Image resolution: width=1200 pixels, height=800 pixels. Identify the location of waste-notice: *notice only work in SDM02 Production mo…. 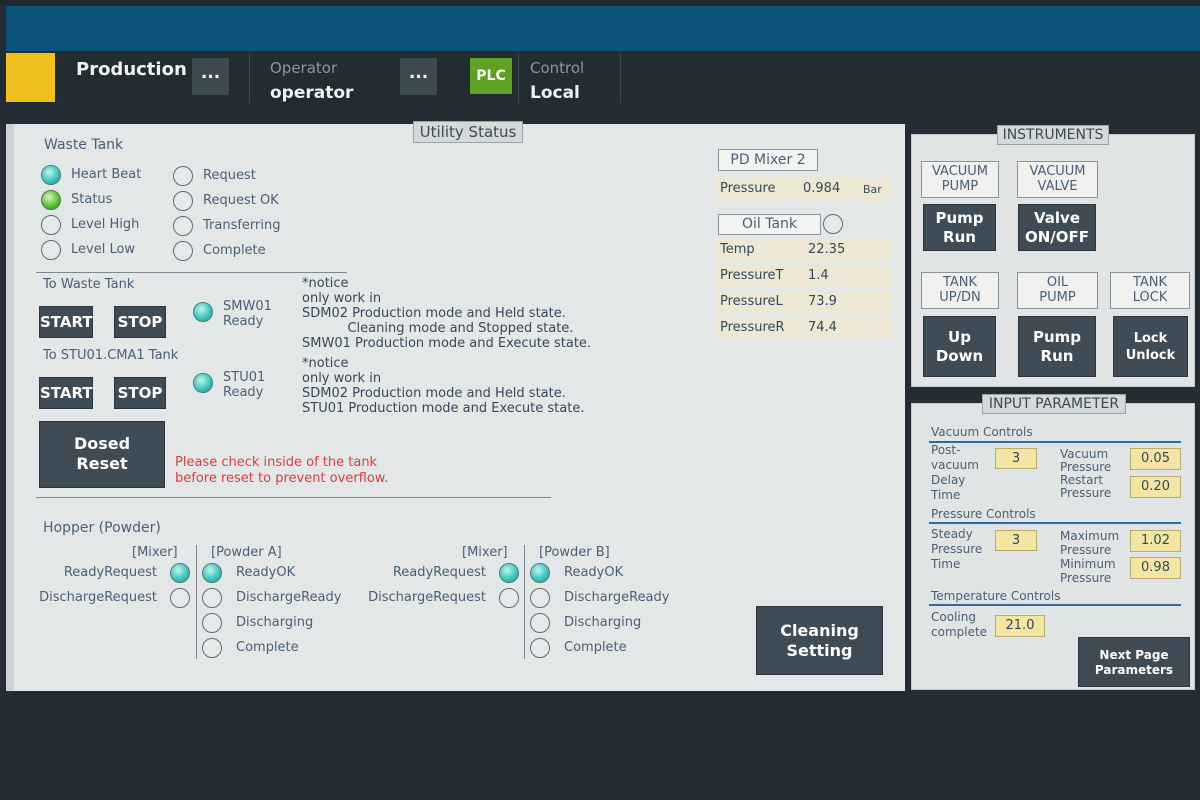
(447, 313).